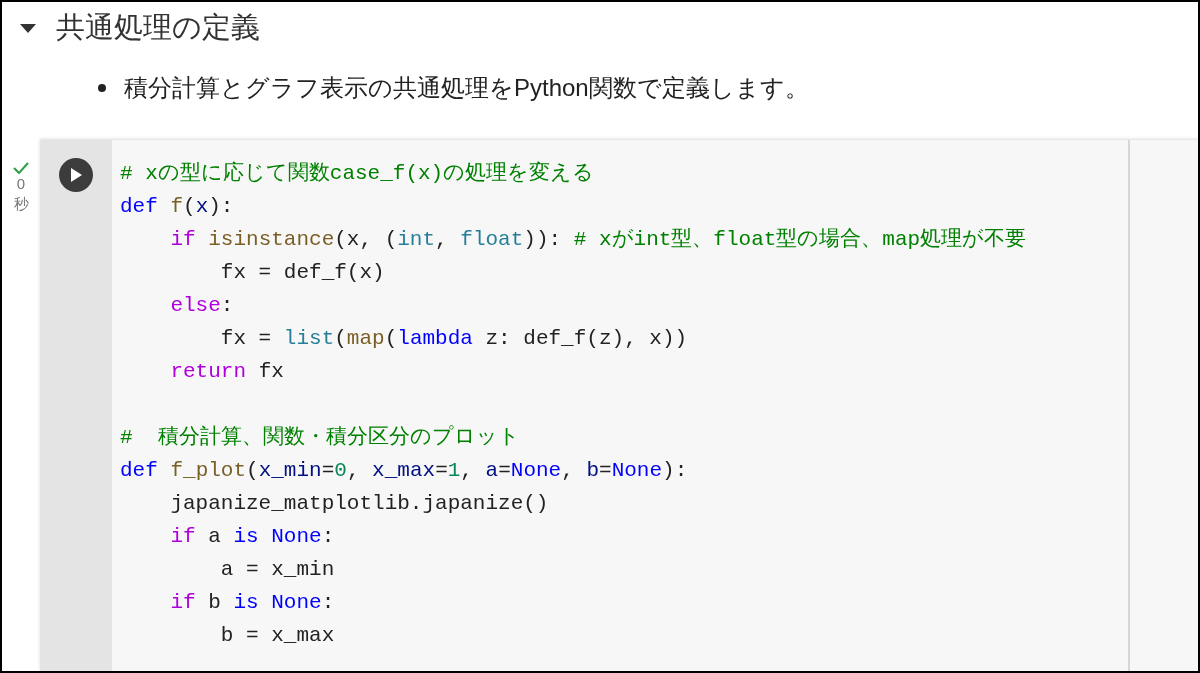 The image size is (1200, 673). What do you see at coordinates (359, 504) in the screenshot?
I see `code-line: japanize_matplotlib.japanize()` at bounding box center [359, 504].